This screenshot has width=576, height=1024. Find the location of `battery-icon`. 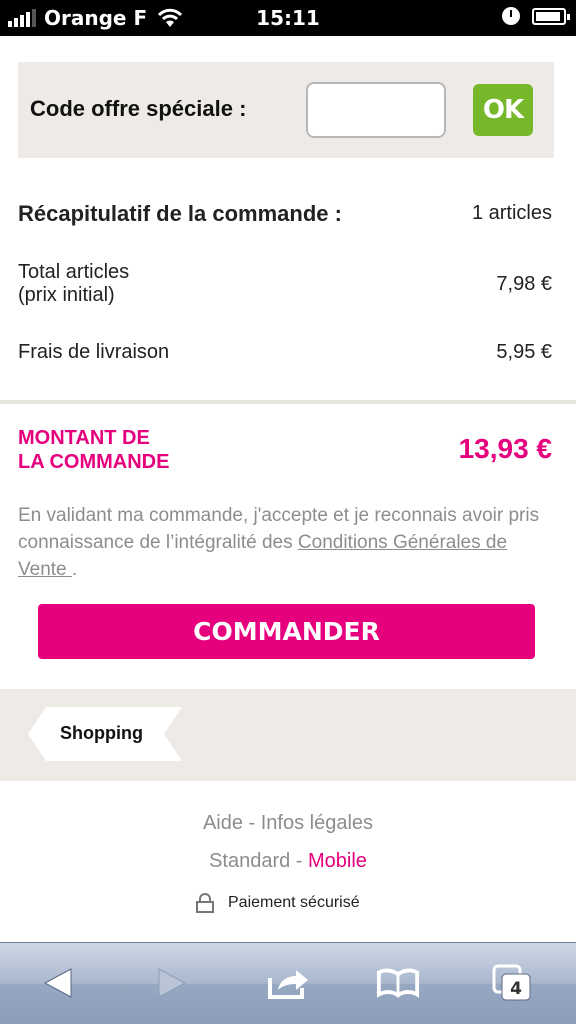

battery-icon is located at coordinates (551, 16).